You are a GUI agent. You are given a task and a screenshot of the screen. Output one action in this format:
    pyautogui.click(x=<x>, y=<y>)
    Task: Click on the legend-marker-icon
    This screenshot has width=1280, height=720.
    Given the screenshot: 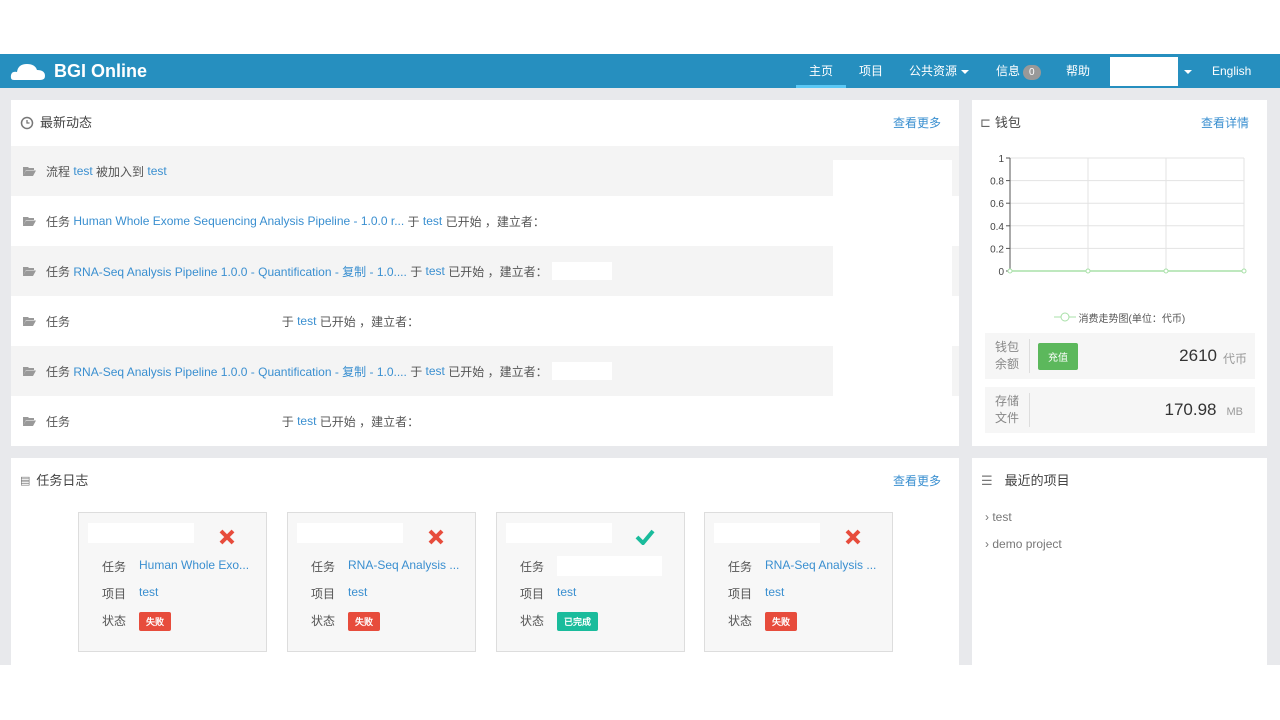 What is the action you would take?
    pyautogui.click(x=1064, y=317)
    